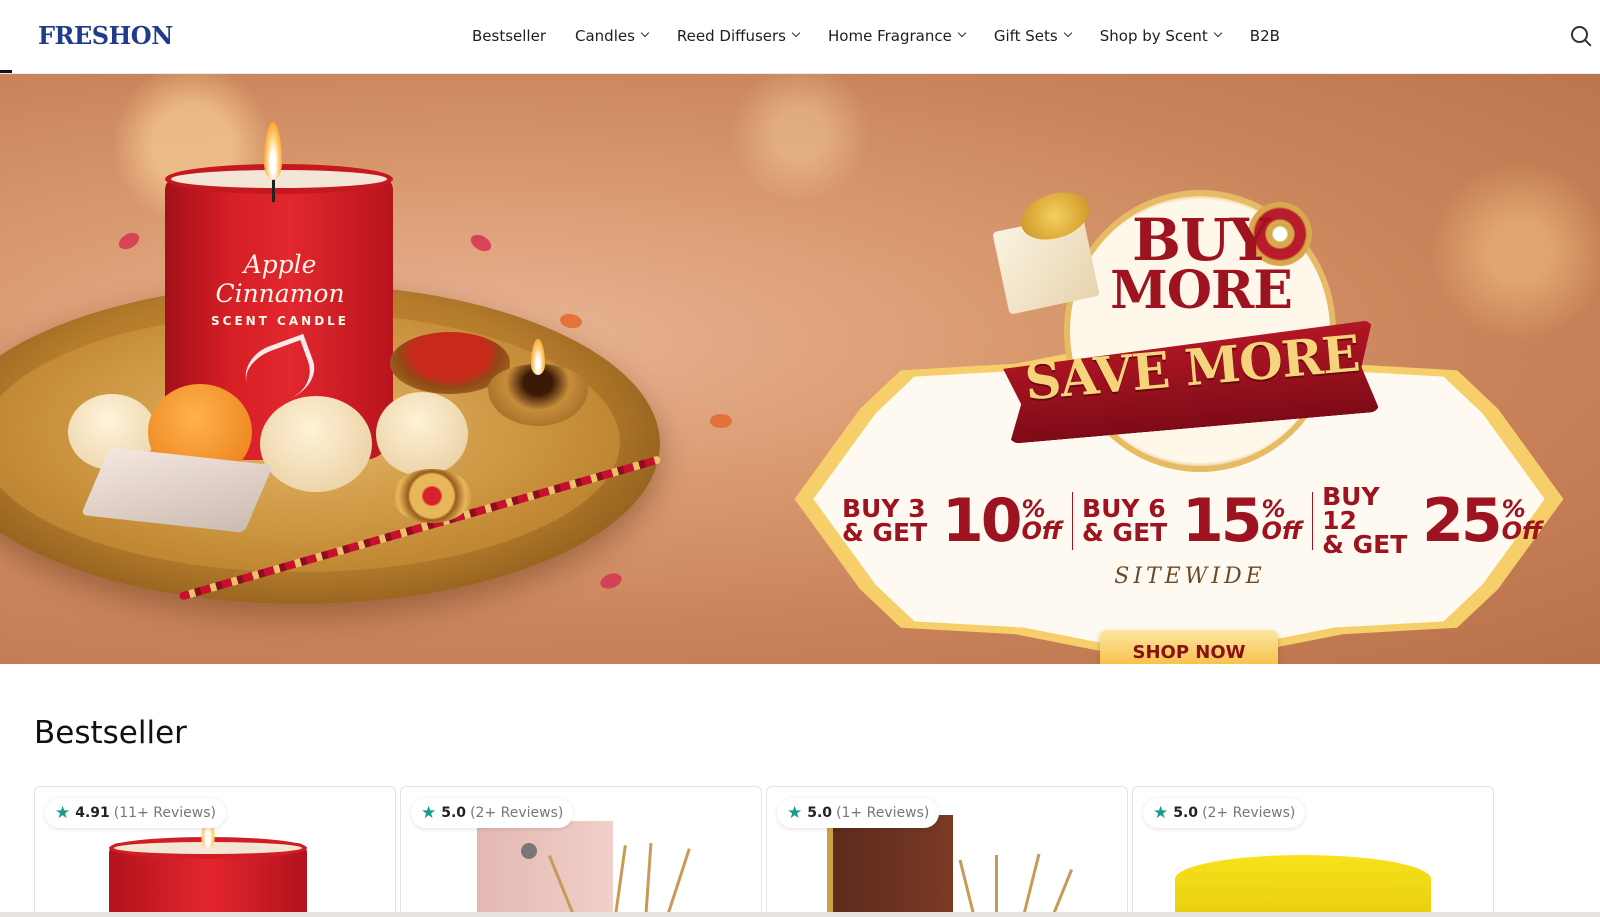 This screenshot has width=1600, height=917. I want to click on nav-label: Bestseller, so click(509, 36).